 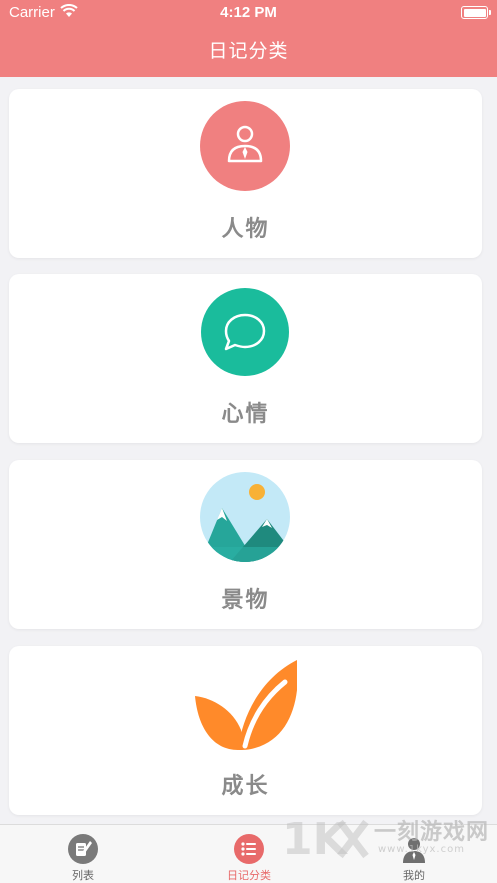 I want to click on list-icon, so click(x=249, y=849).